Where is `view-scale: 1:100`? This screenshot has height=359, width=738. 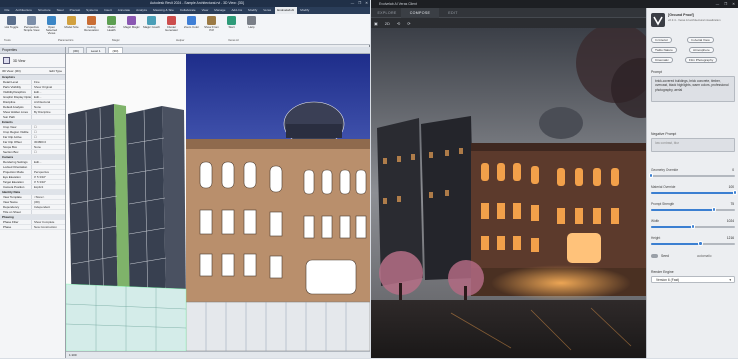 view-scale: 1:100 is located at coordinates (71, 355).